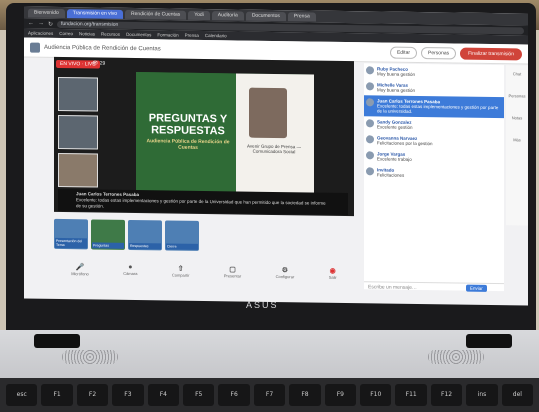 This screenshot has height=412, width=539. I want to click on scene-thumbnail: Cierre, so click(182, 235).